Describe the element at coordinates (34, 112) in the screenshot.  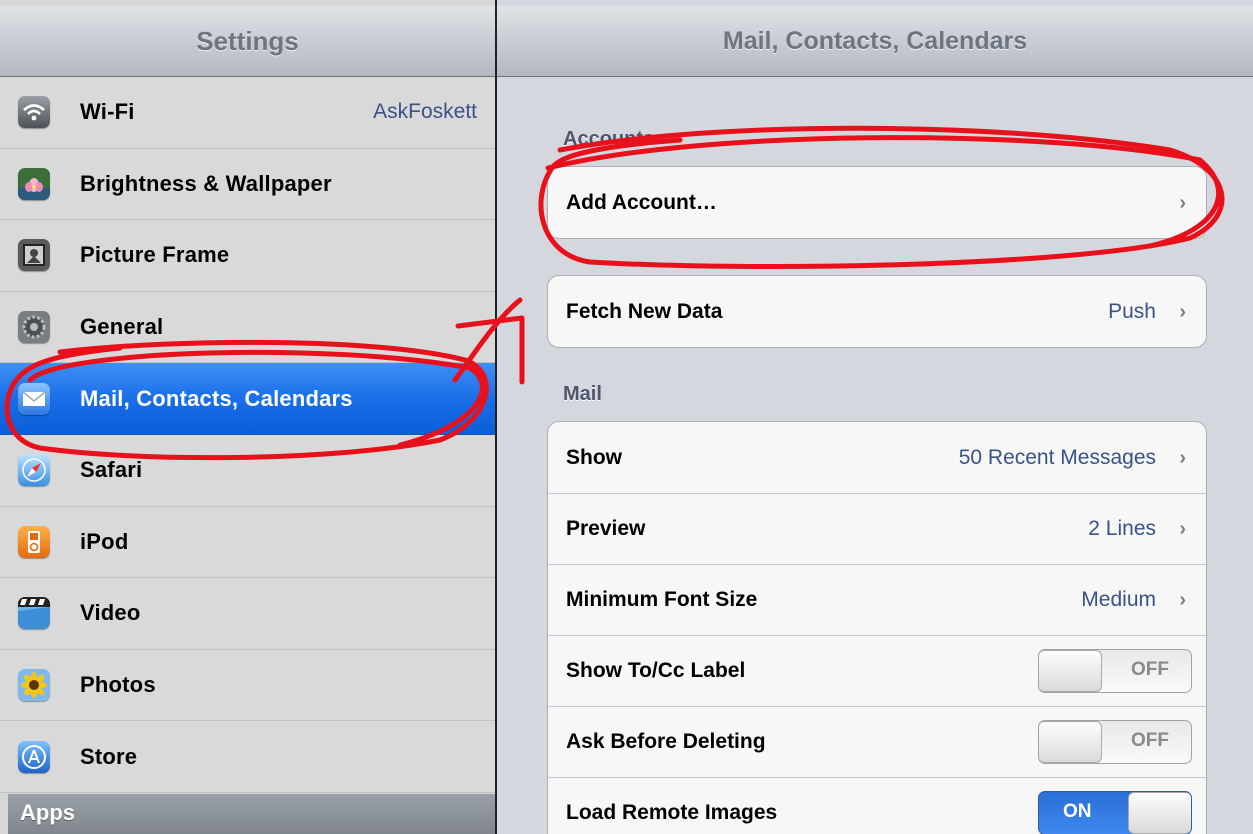
I see `wifi-icon` at that location.